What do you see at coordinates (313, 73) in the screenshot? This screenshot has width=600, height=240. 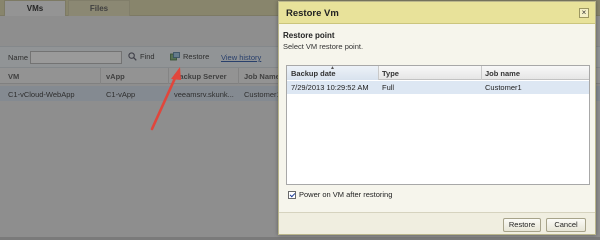 I see `column-header-backup-date: Backup date` at bounding box center [313, 73].